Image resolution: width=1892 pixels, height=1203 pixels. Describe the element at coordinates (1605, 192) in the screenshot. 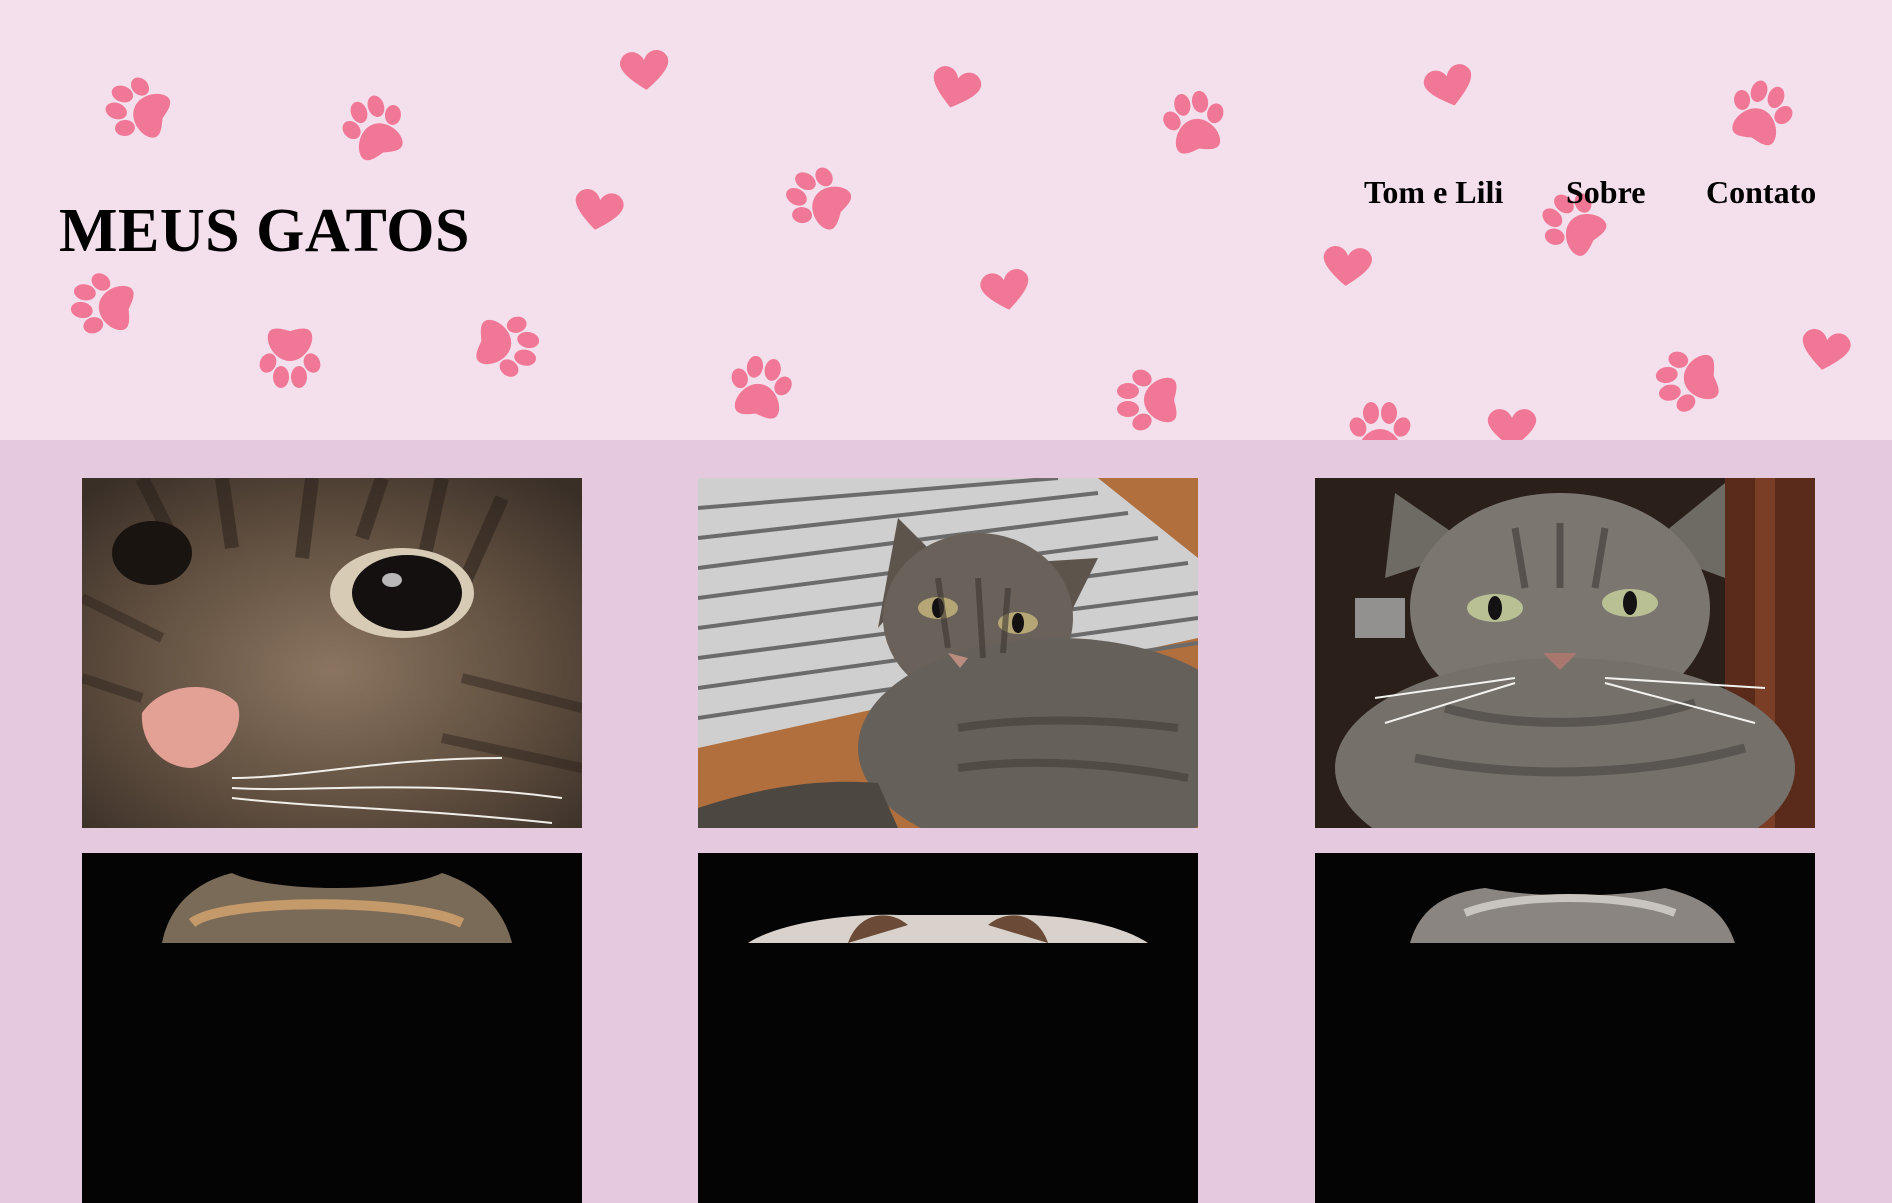

I see `nav-link-sobre: Sobre` at that location.